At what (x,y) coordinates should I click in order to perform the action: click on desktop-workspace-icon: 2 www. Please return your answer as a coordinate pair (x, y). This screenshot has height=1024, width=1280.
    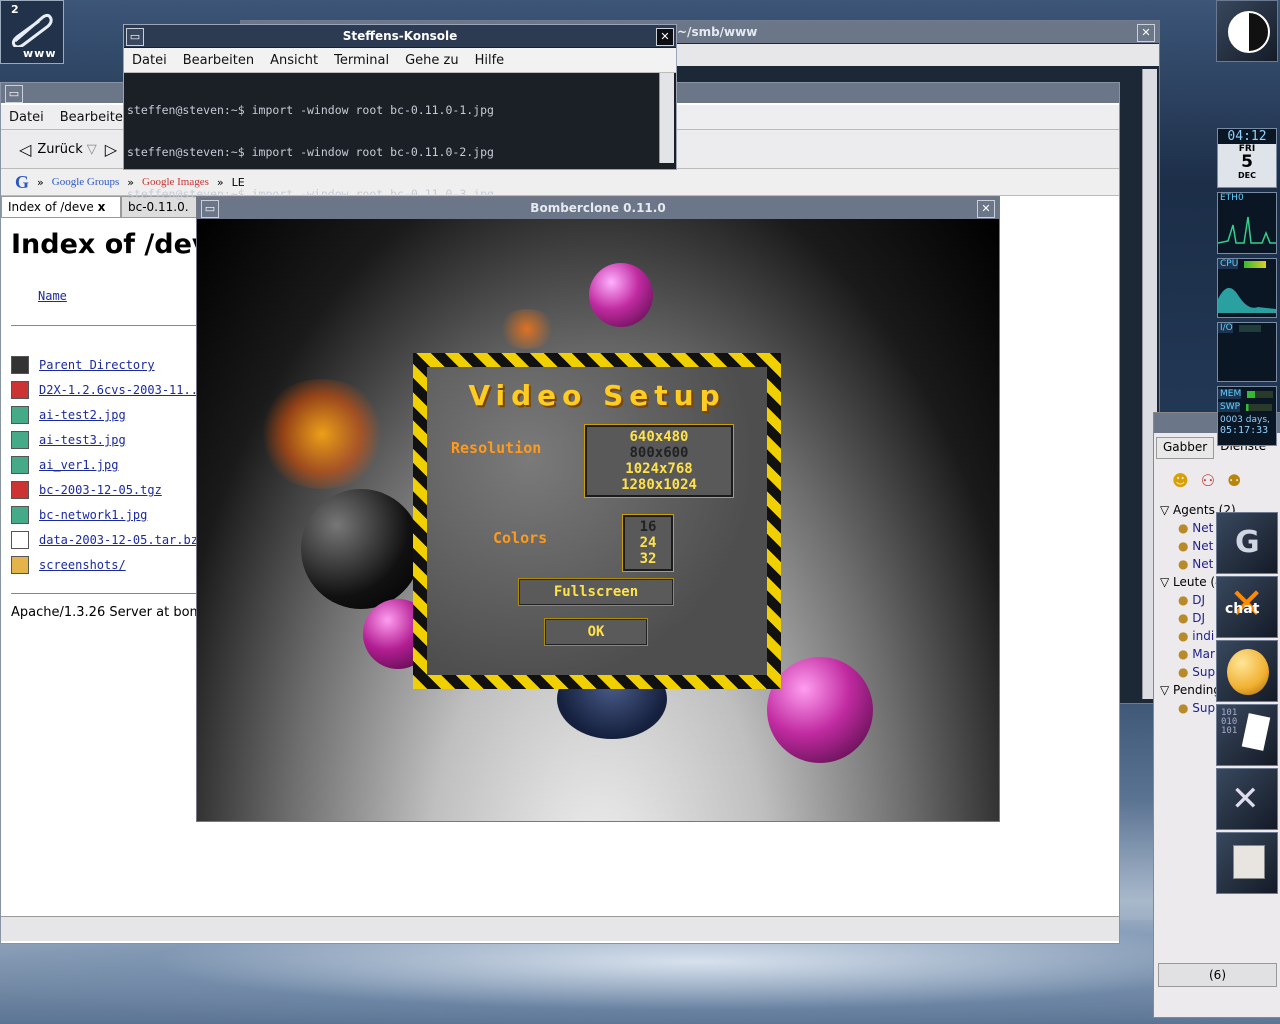
    Looking at the image, I should click on (32, 32).